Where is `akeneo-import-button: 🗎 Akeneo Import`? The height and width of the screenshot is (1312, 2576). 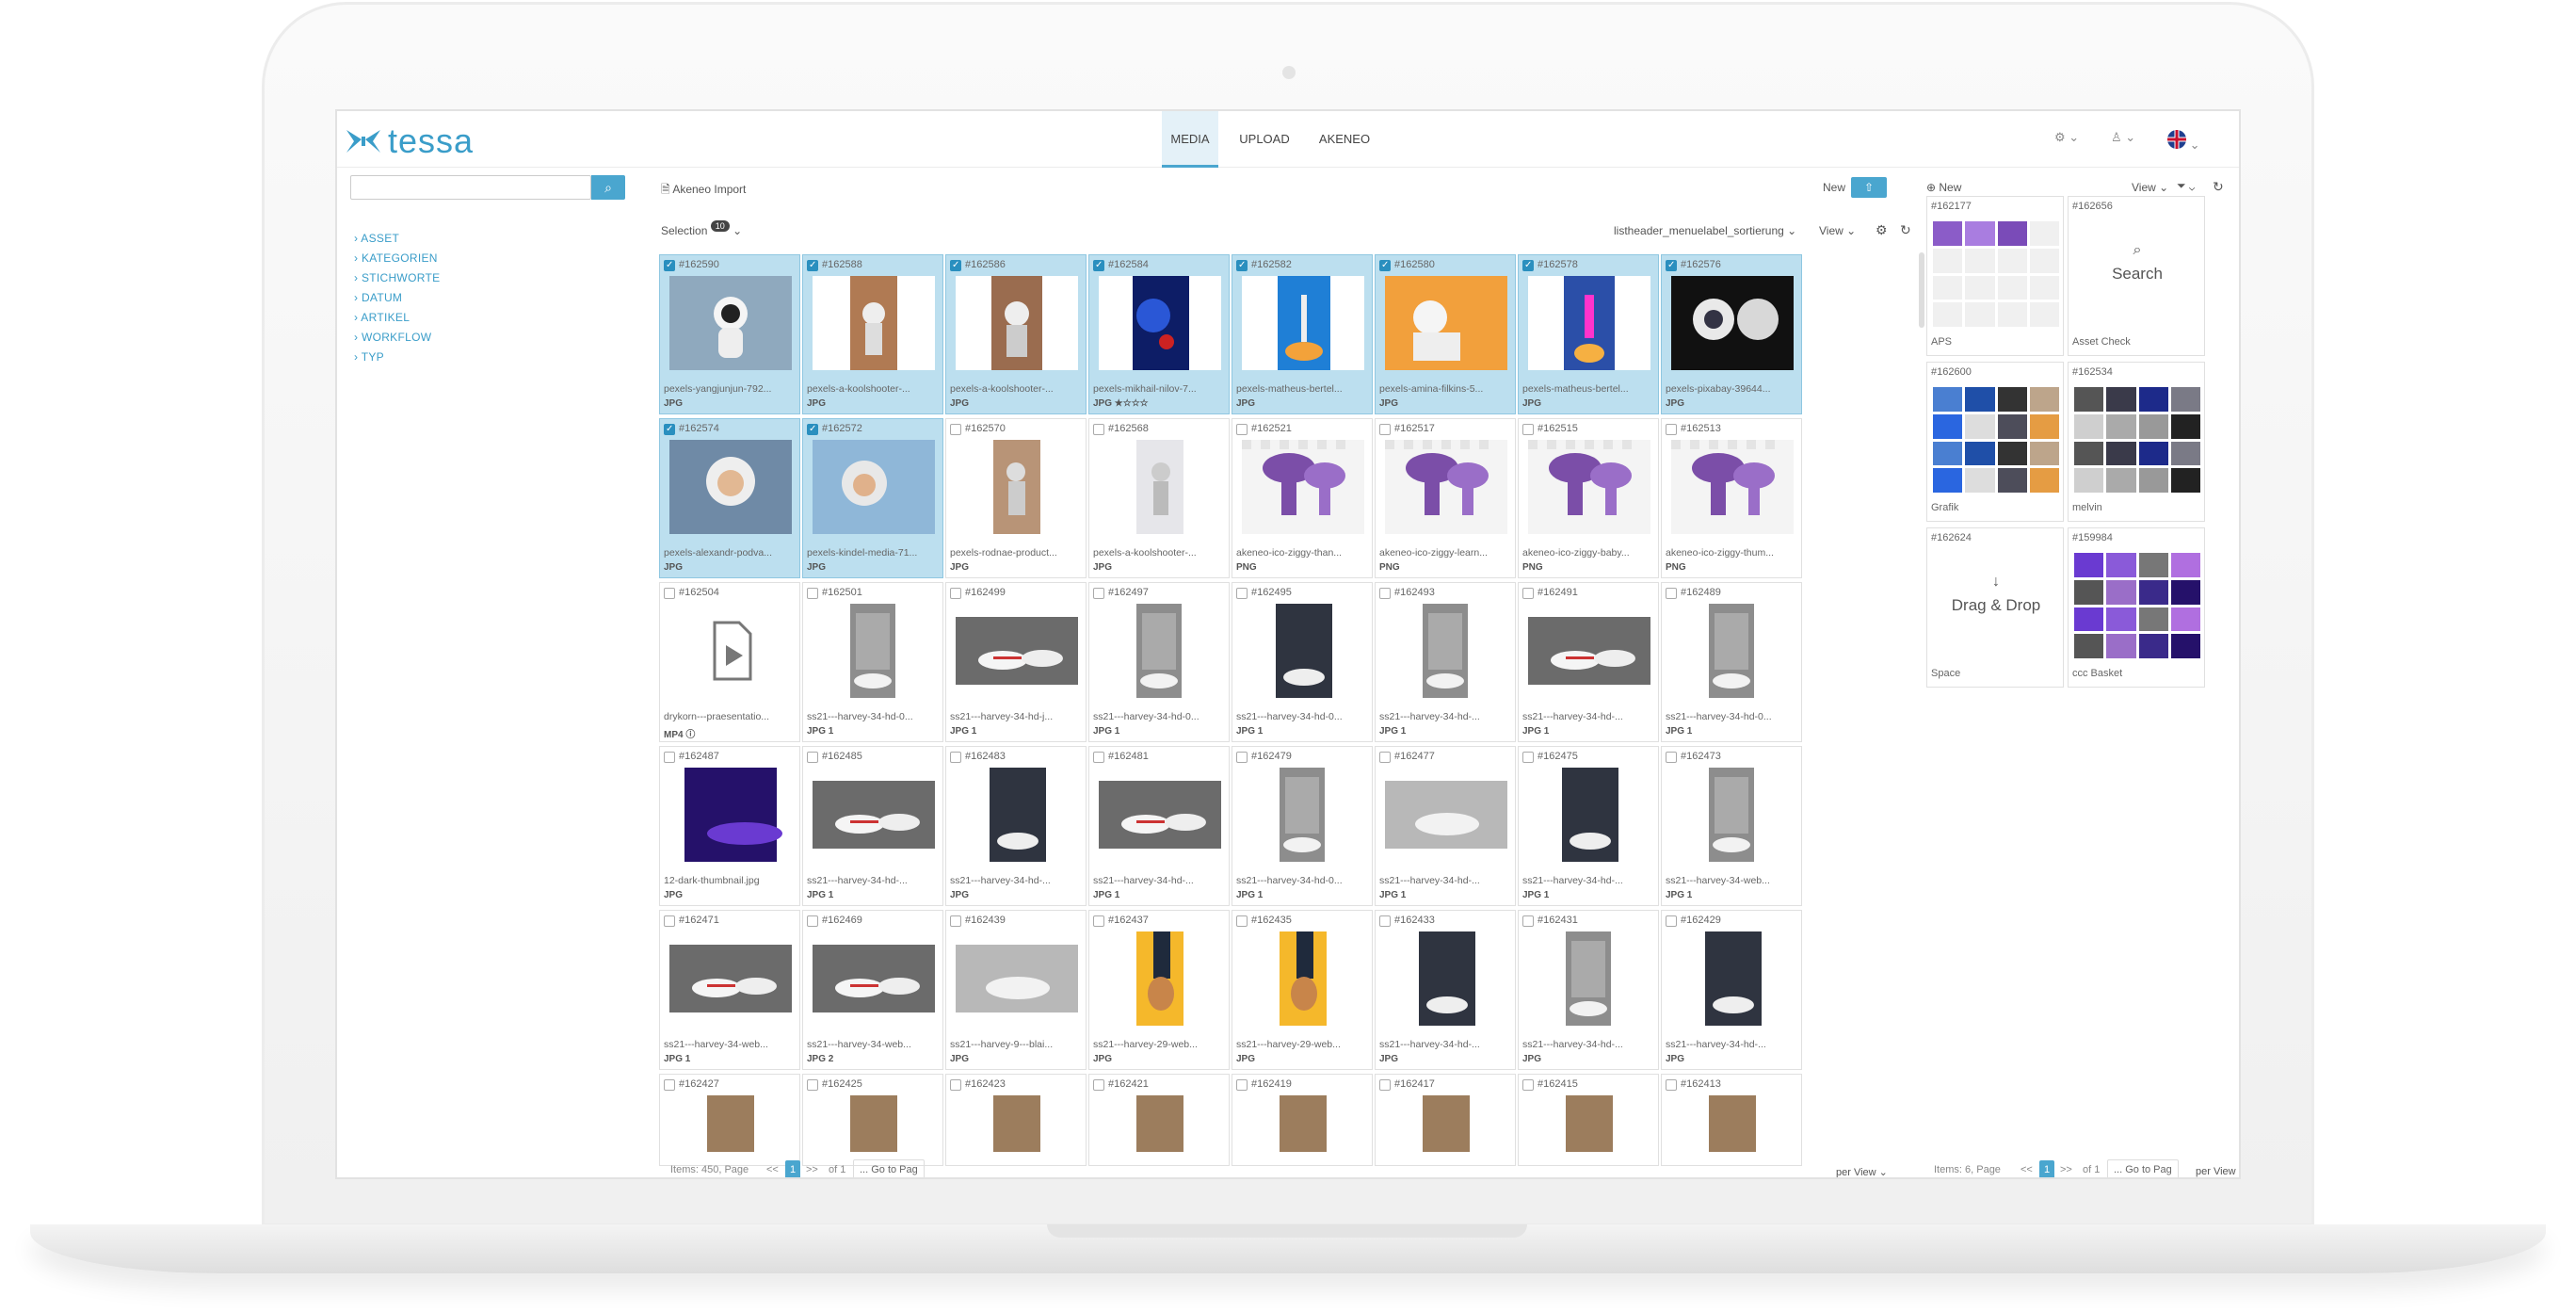
akeneo-import-button: 🗎 Akeneo Import is located at coordinates (703, 191).